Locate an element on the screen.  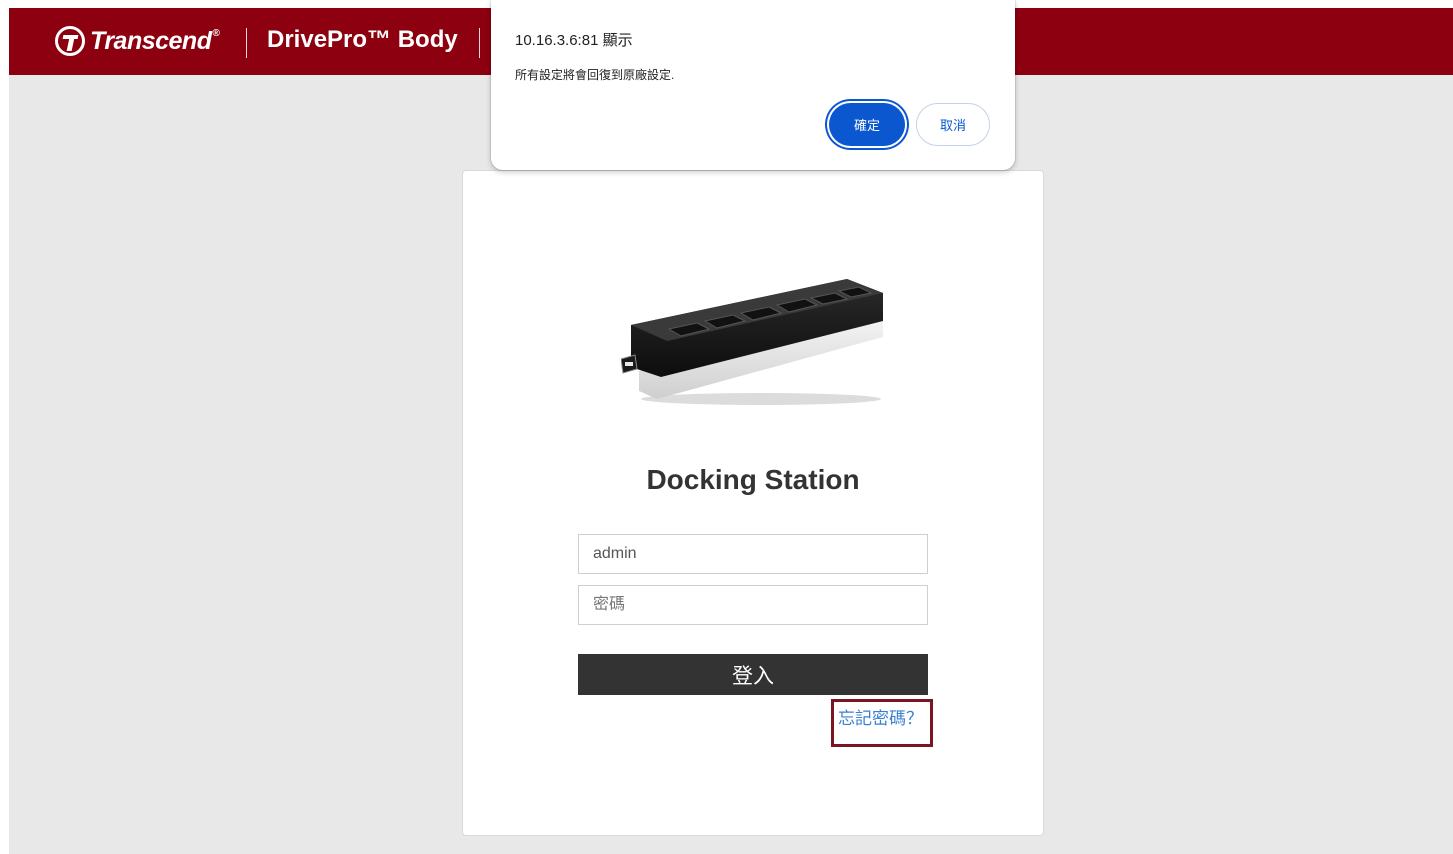
password-field is located at coordinates (753, 605).